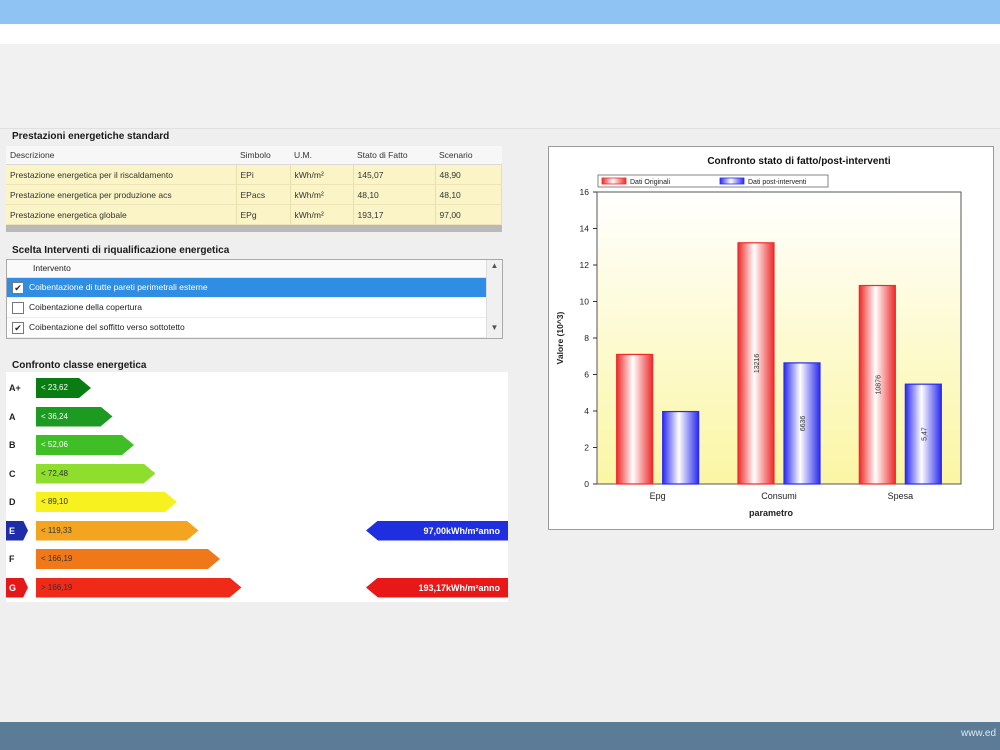 The width and height of the screenshot is (1000, 750). What do you see at coordinates (803, 424) in the screenshot?
I see `bar-data-label: 6636` at bounding box center [803, 424].